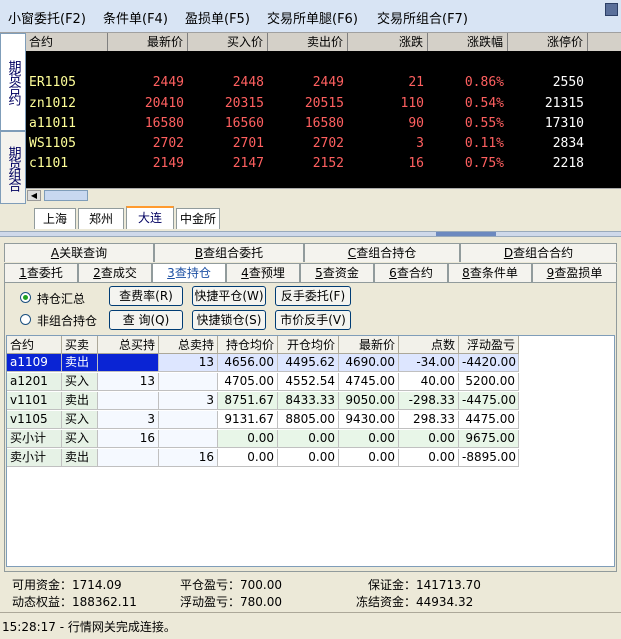 Image resolution: width=621 pixels, height=639 pixels. I want to click on tab-exchange-dalian: 大连, so click(150, 217).